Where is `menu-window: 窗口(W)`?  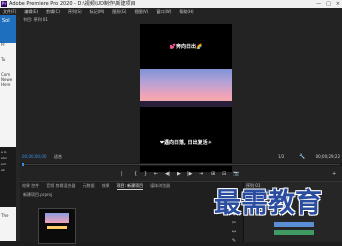 menu-window: 窗口(W) is located at coordinates (163, 11).